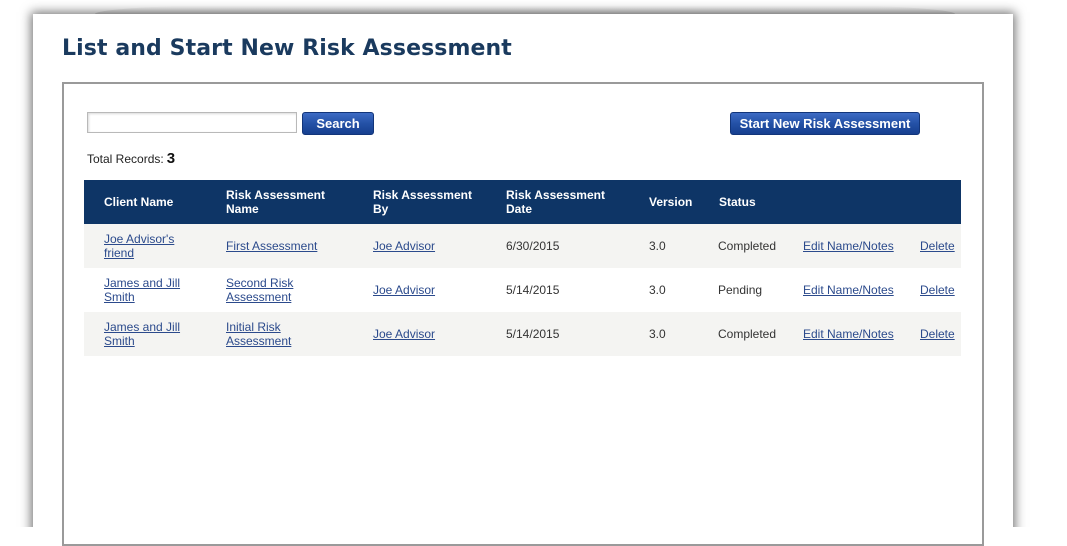 The image size is (1067, 546). I want to click on assessment-name-link: Second Risk Assessment, so click(259, 290).